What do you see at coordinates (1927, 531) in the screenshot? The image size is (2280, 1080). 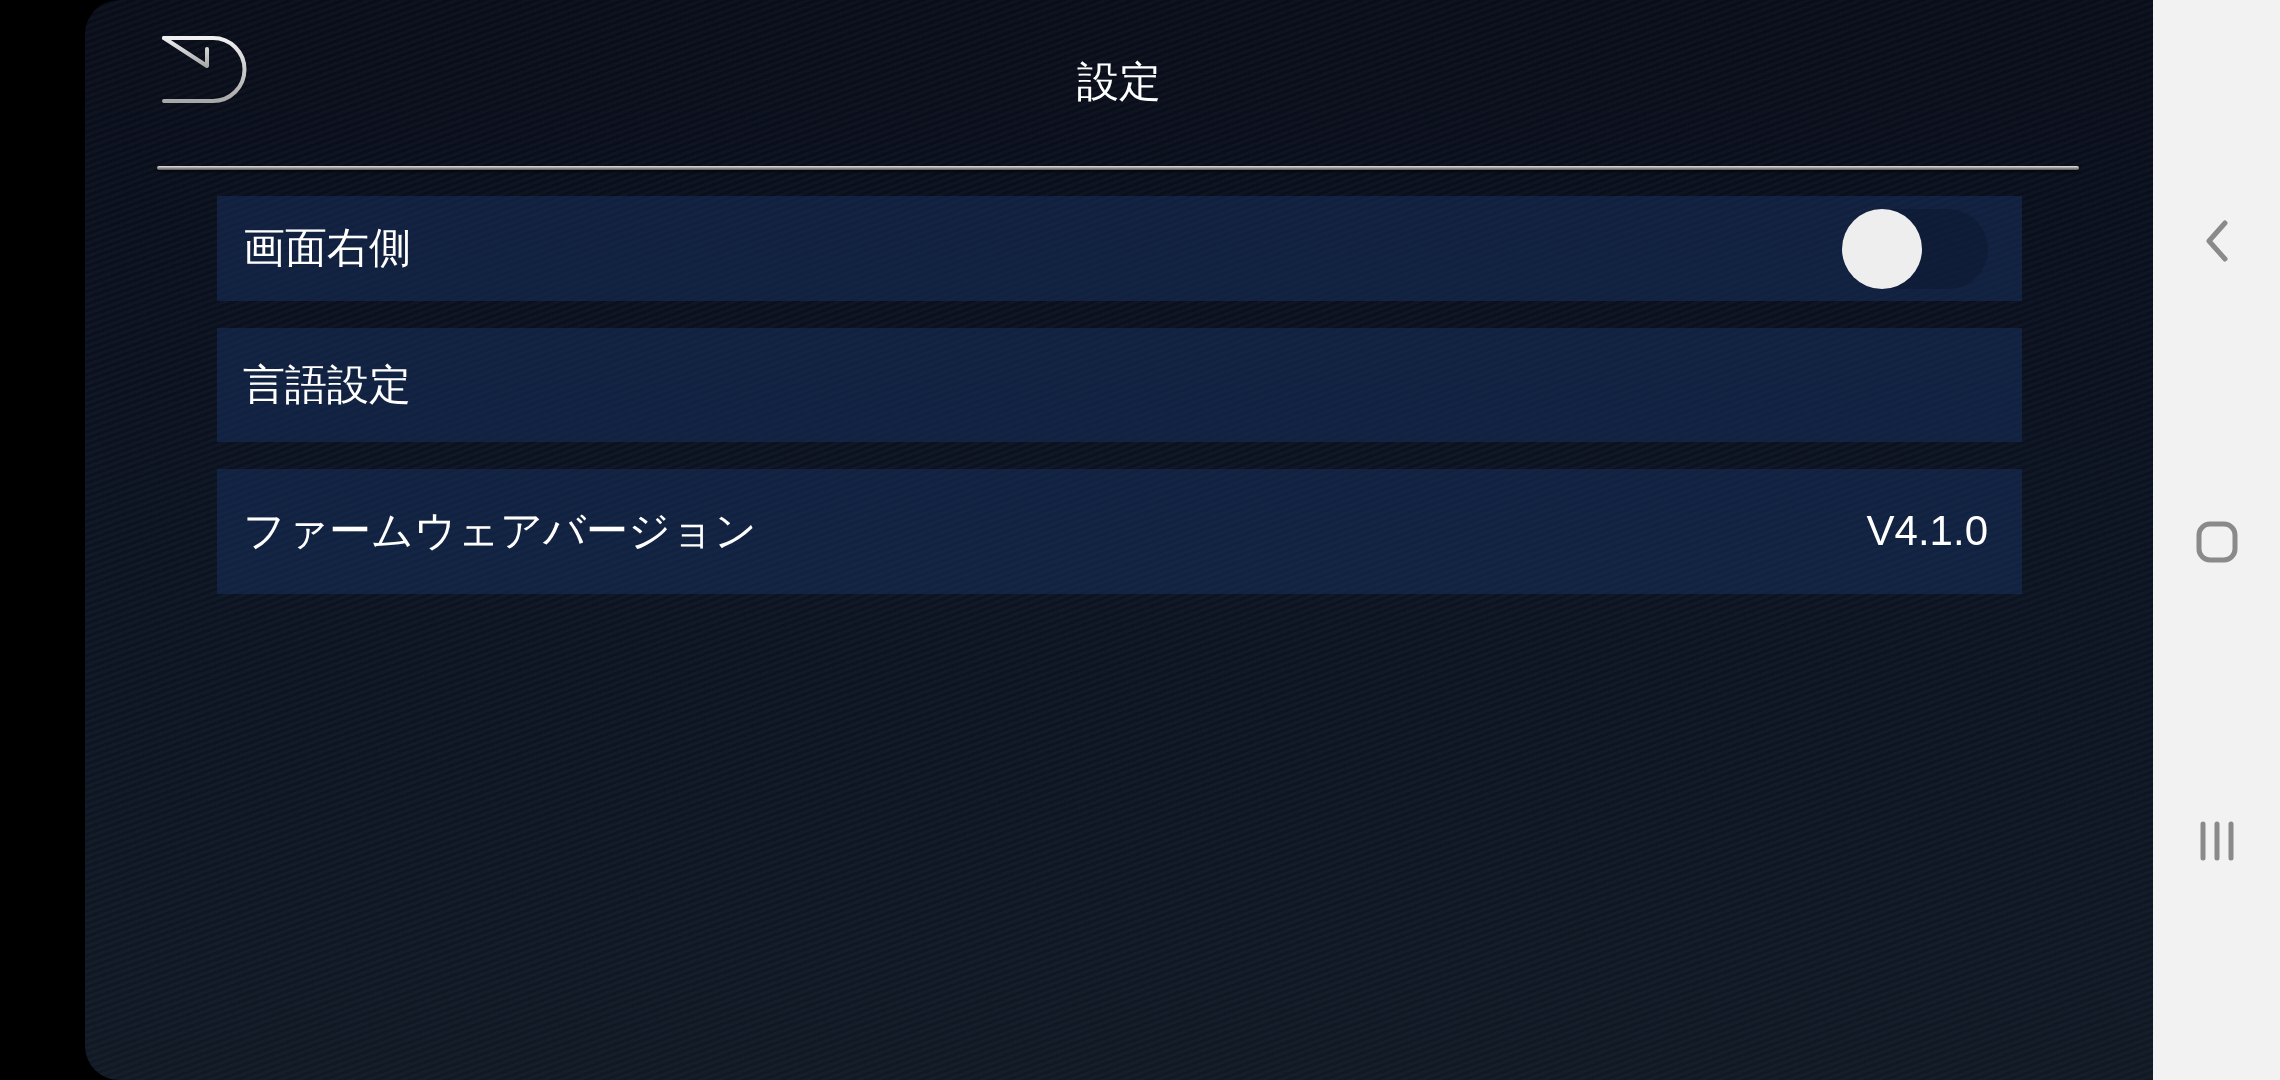 I see `version-value: V4.1.0` at bounding box center [1927, 531].